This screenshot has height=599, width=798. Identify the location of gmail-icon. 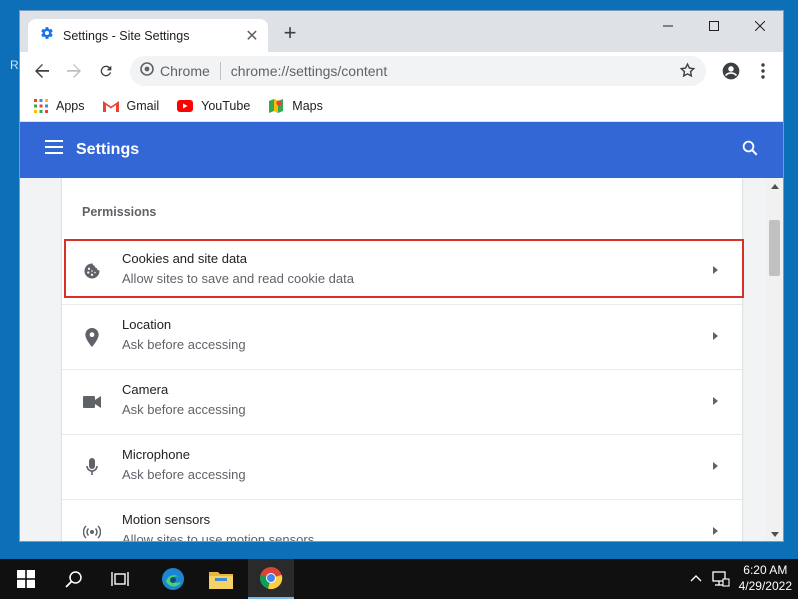
(110, 106).